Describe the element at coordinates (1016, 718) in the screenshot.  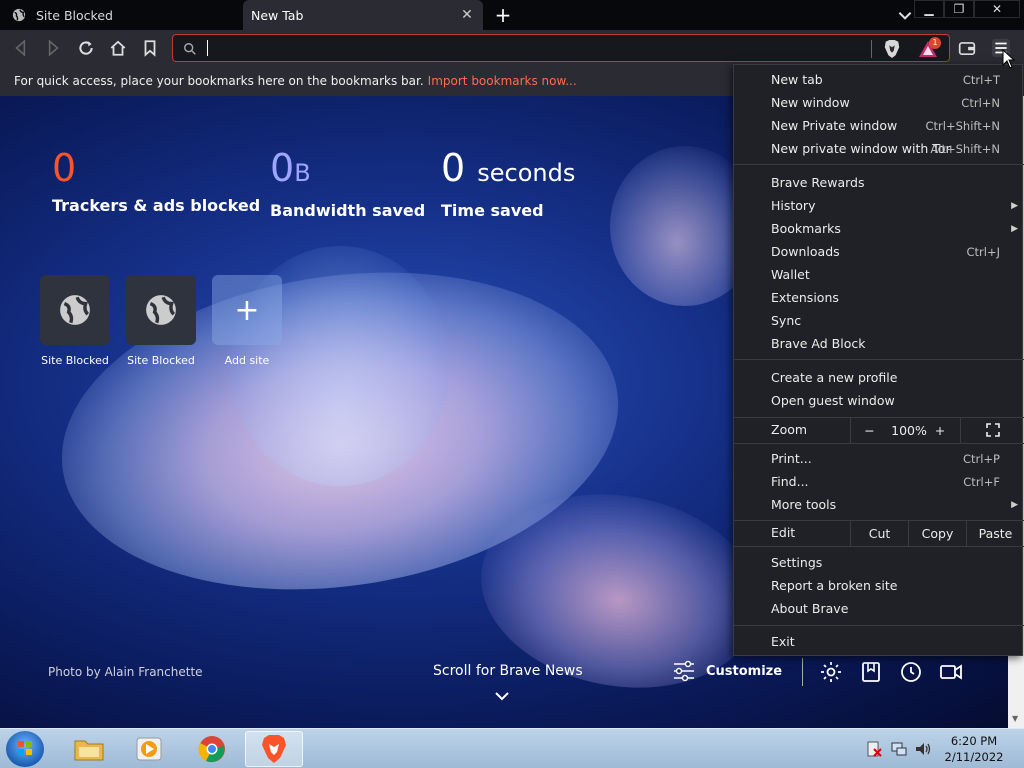
I see `scroll-down-icon: ▼` at that location.